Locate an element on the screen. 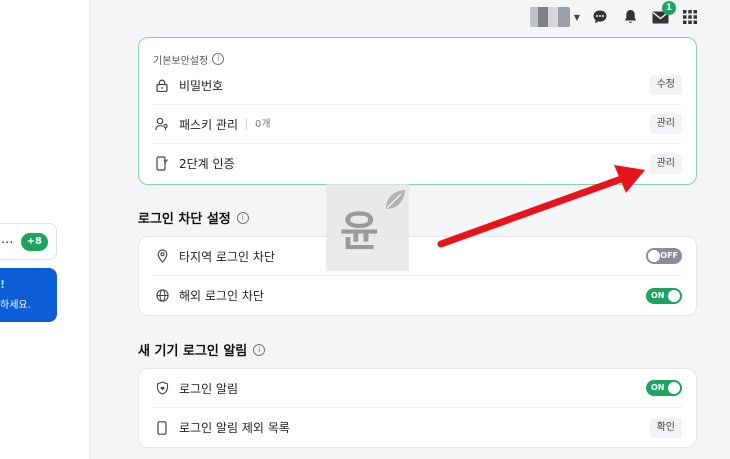 This screenshot has width=730, height=459. leaf-icon is located at coordinates (395, 199).